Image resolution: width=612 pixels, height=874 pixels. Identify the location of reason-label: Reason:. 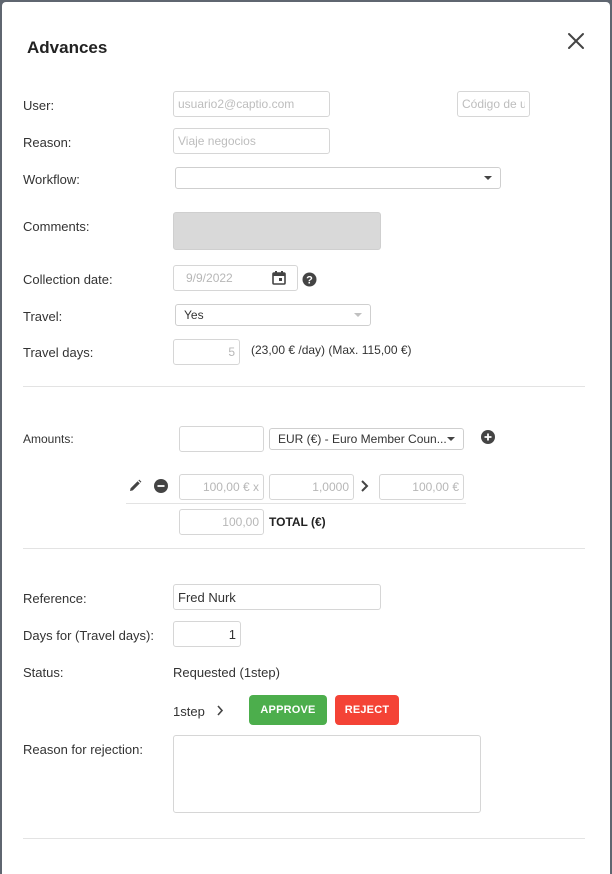
(47, 142).